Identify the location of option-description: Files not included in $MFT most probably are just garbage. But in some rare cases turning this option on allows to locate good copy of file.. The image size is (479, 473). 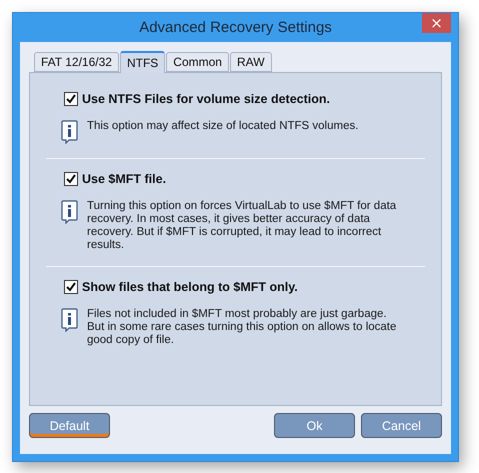
(242, 327).